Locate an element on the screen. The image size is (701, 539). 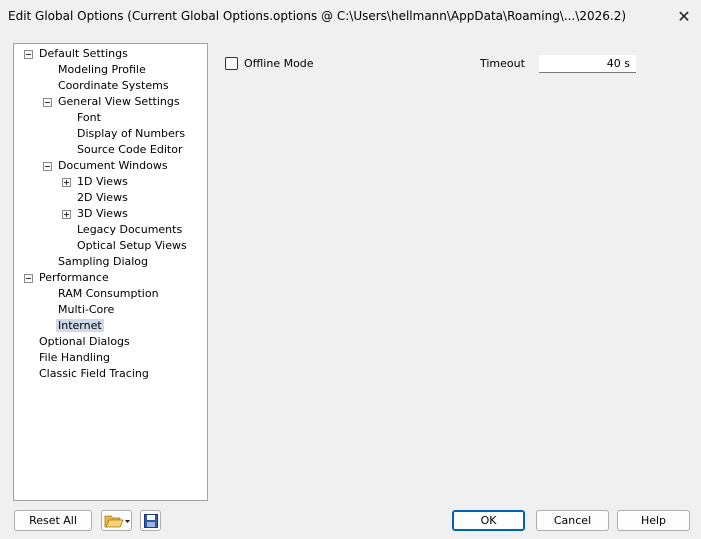
tree-item-label: Internet is located at coordinates (80, 325).